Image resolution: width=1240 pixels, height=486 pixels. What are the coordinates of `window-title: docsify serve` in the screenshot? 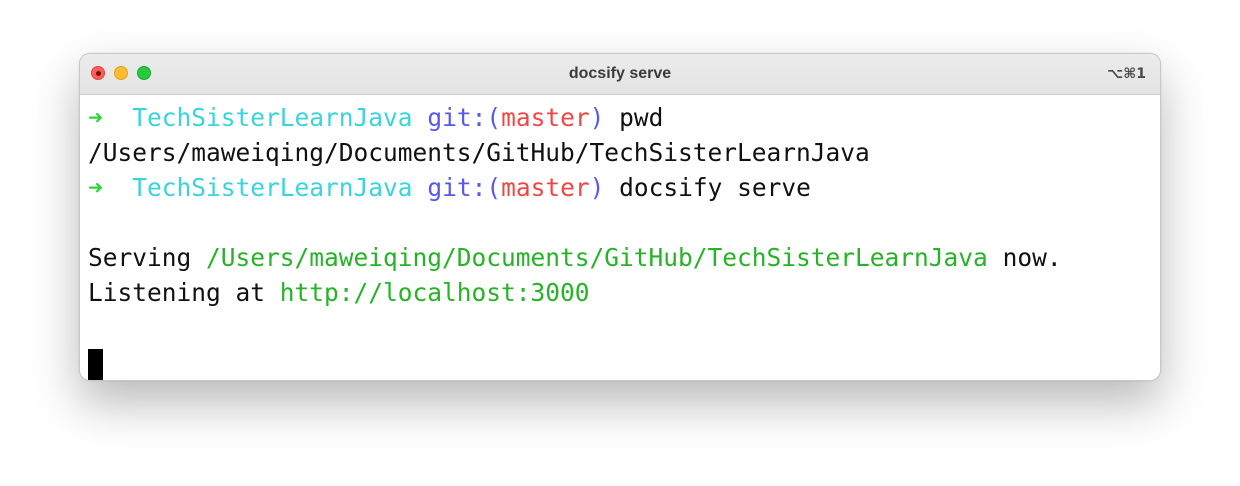 It's located at (620, 73).